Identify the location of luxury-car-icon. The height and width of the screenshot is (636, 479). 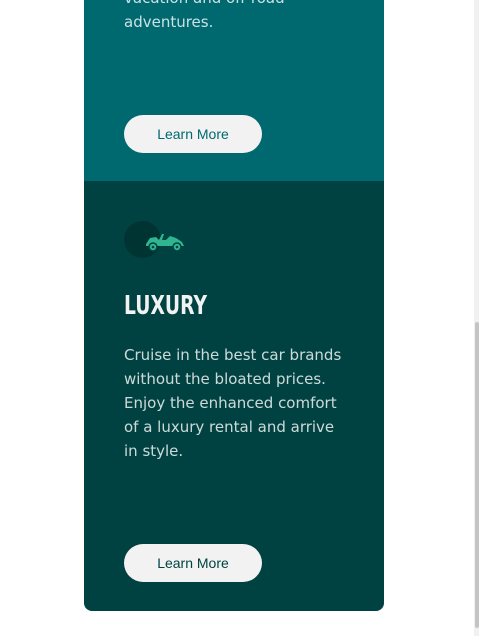
(156, 241).